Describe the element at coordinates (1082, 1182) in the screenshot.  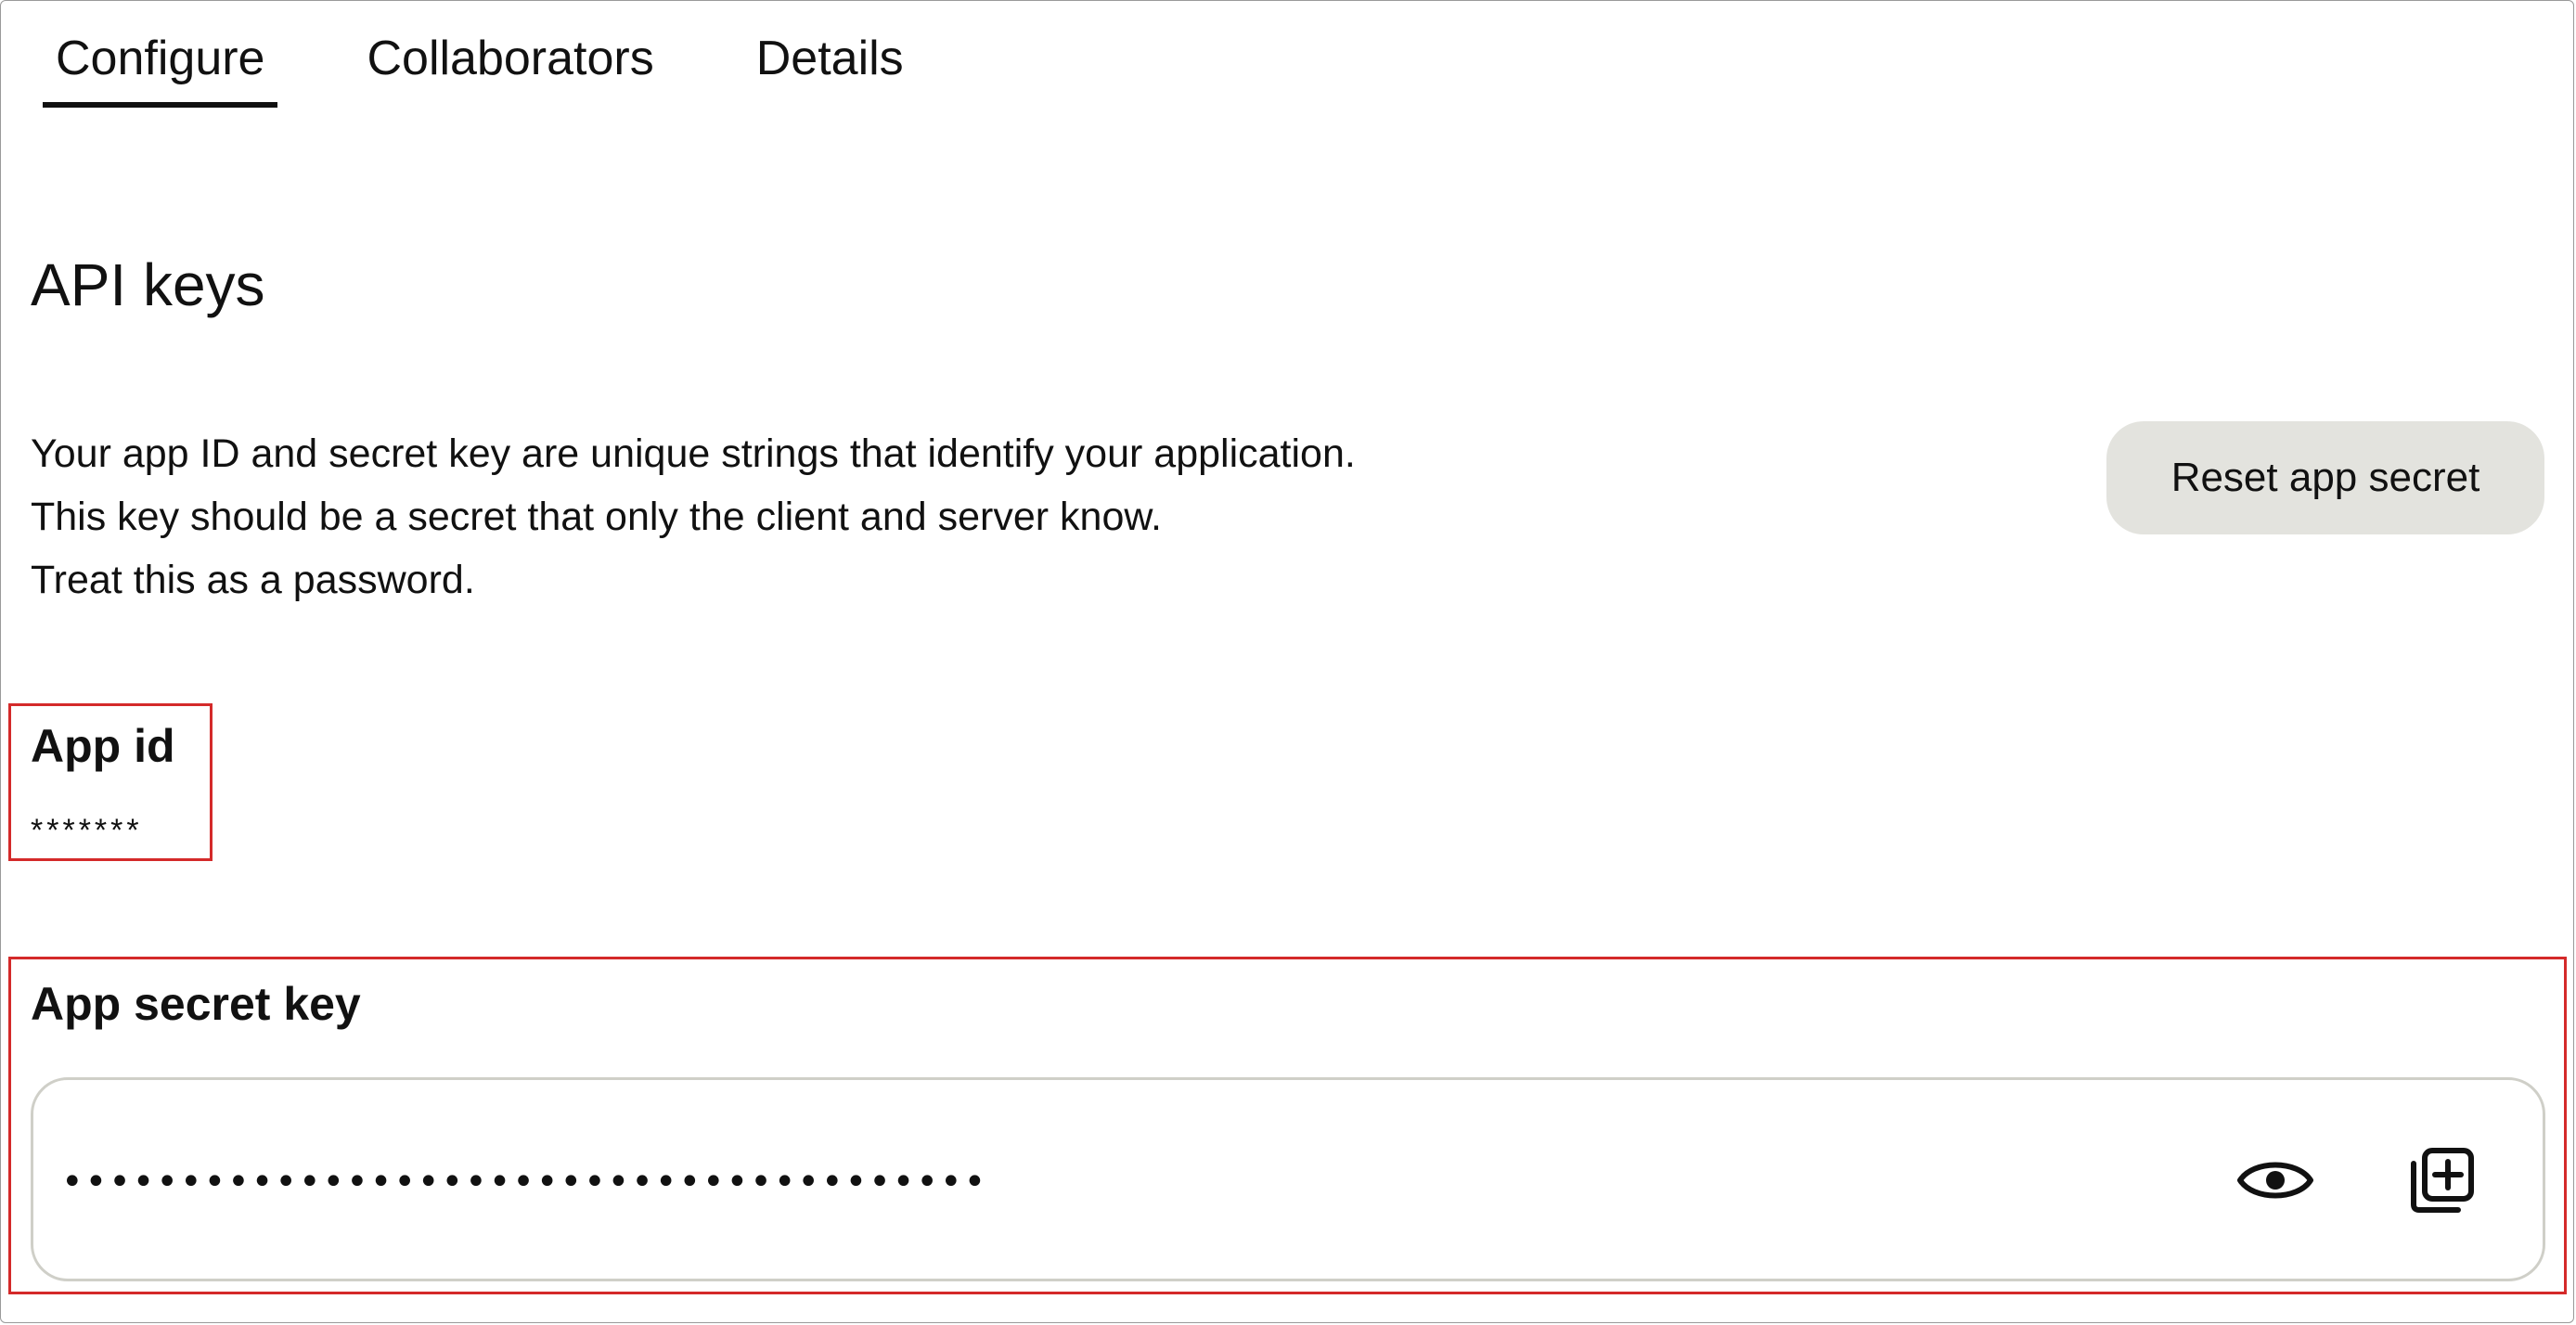
I see `app-secret-input` at that location.